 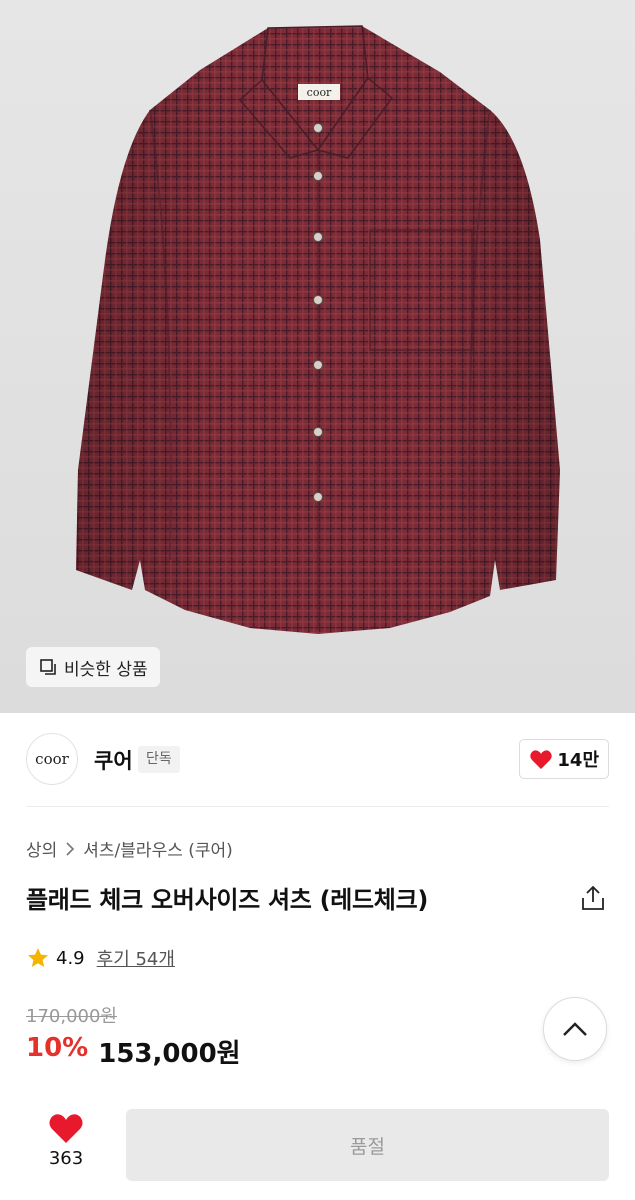 I want to click on similar-products-icon, so click(x=48, y=667).